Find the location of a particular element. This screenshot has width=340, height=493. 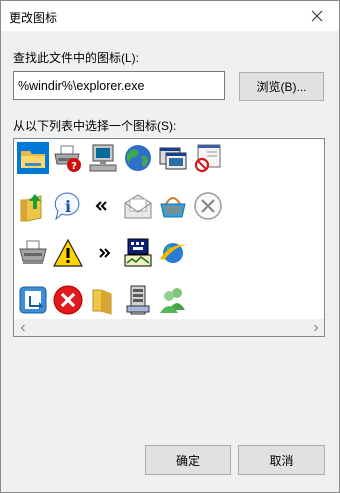

mail-icon is located at coordinates (138, 206).